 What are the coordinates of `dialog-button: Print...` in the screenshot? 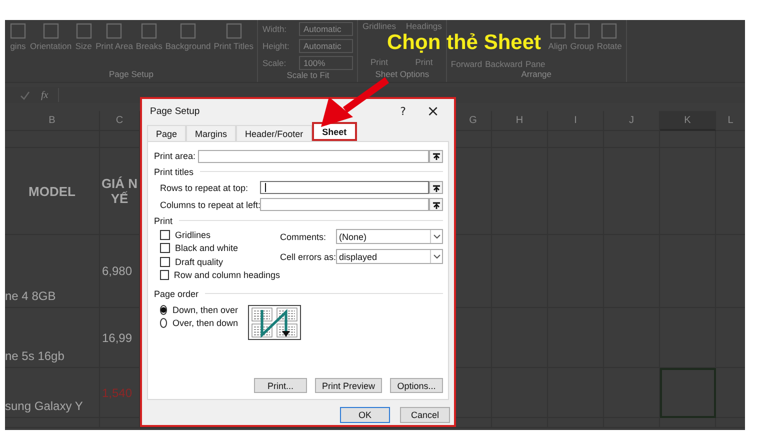 It's located at (280, 385).